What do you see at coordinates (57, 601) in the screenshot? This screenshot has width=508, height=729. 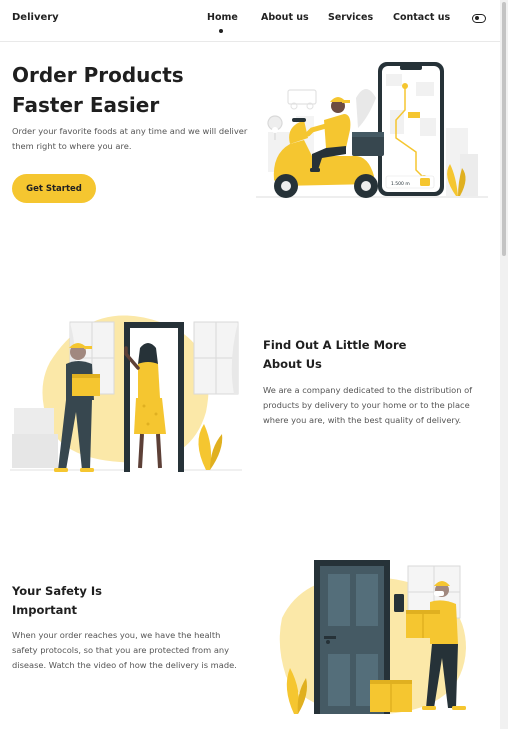 I see `safety-title: Your Safety Is Important` at bounding box center [57, 601].